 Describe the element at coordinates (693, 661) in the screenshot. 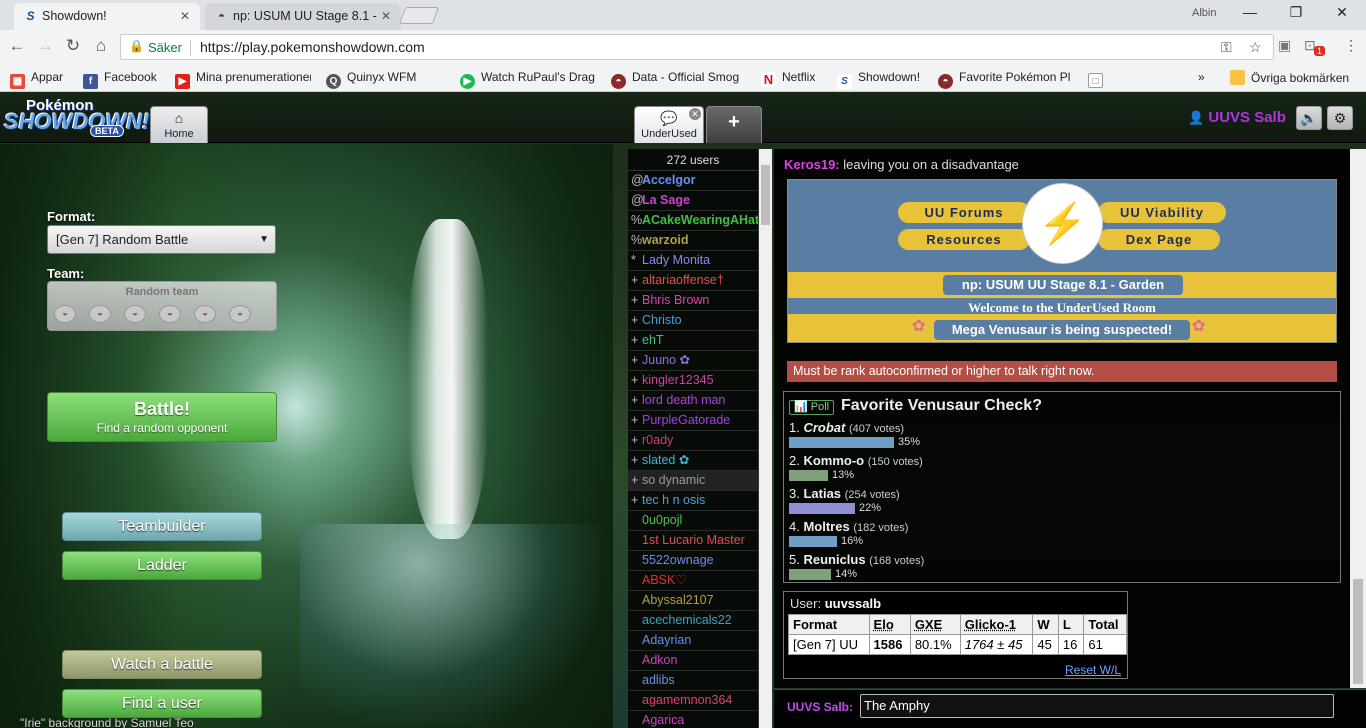

I see `user-list-item: Adkon` at that location.